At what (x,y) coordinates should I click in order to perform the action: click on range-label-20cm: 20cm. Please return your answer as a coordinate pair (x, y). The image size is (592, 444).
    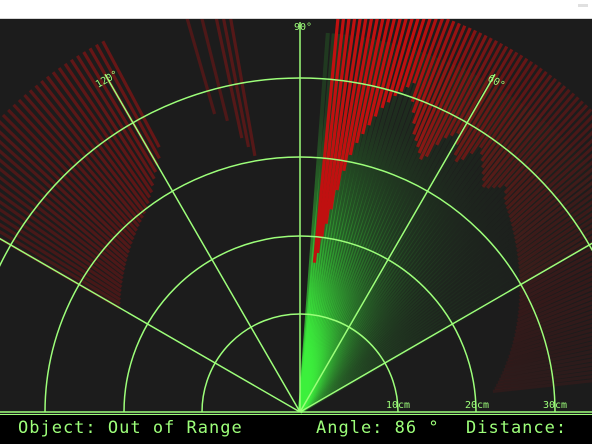
    Looking at the image, I should click on (477, 405).